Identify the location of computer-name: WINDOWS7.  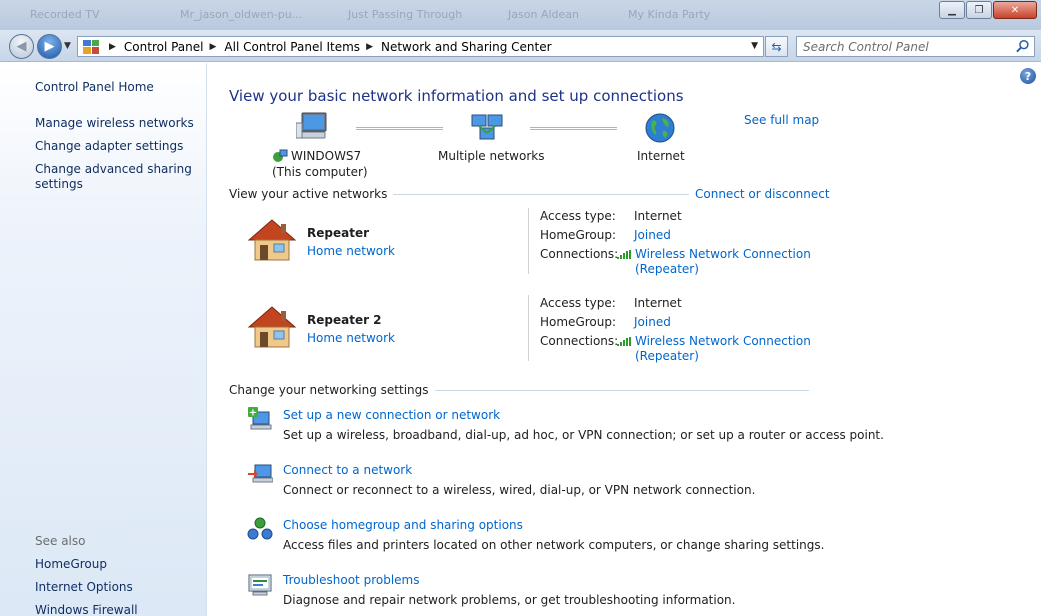
(326, 156).